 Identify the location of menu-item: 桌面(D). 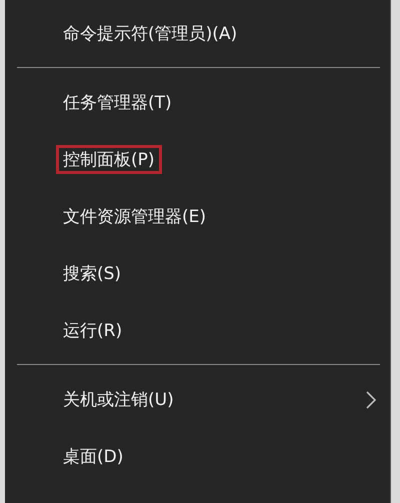
(197, 456).